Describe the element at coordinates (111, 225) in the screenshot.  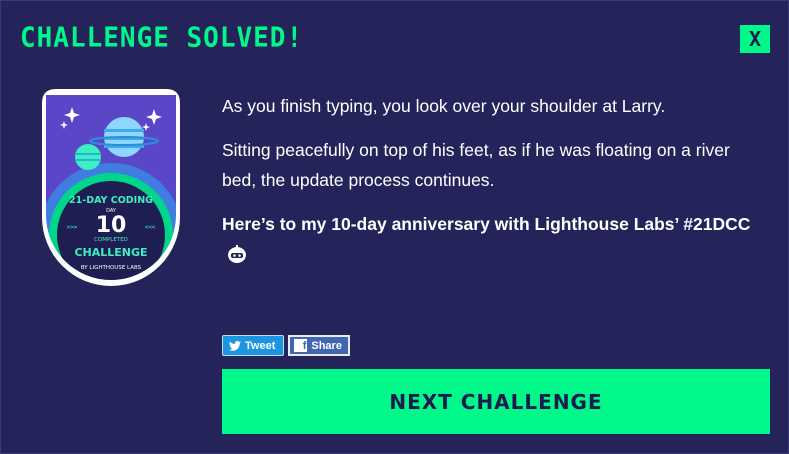
I see `badge-day-number: 10` at that location.